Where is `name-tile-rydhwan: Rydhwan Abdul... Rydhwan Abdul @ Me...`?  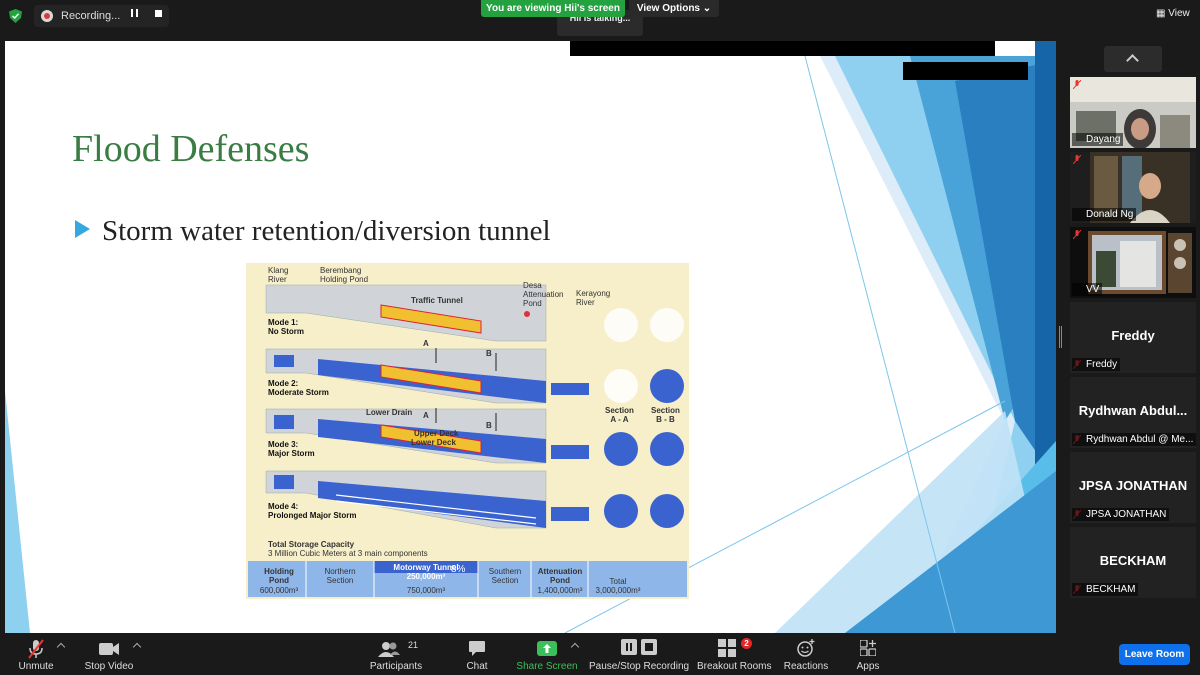 name-tile-rydhwan: Rydhwan Abdul... Rydhwan Abdul @ Me... is located at coordinates (1133, 412).